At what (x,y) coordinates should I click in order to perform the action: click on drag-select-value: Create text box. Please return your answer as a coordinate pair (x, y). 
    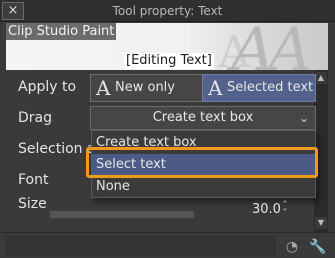
    Looking at the image, I should click on (203, 117).